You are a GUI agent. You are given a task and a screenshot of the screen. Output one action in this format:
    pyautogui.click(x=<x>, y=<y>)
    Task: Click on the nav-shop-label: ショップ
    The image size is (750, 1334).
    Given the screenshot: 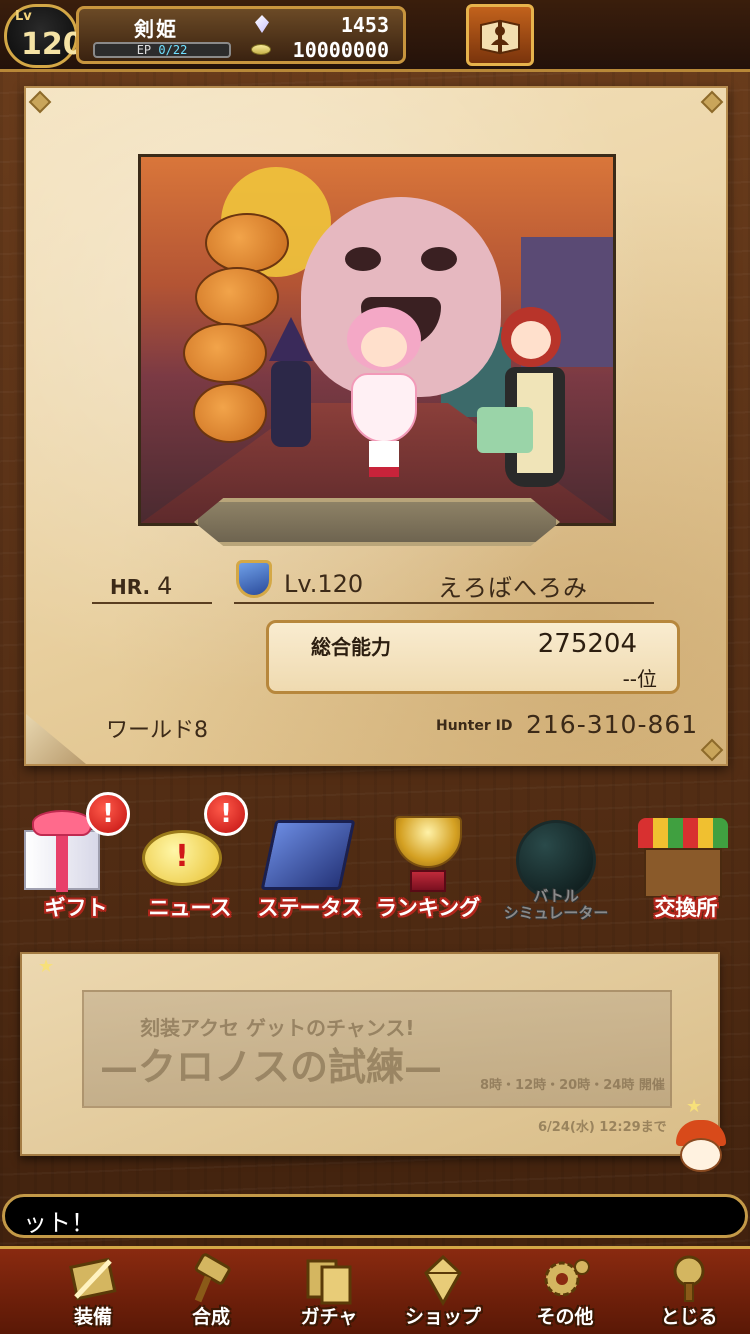 What is the action you would take?
    pyautogui.click(x=442, y=1317)
    